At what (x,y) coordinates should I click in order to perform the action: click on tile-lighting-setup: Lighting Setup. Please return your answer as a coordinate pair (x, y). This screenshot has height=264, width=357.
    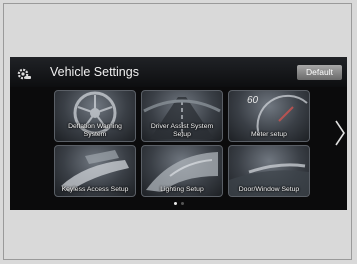
    Looking at the image, I should click on (182, 171).